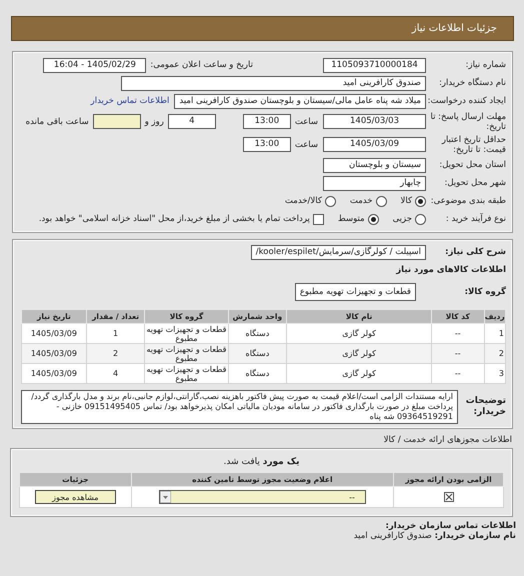  What do you see at coordinates (94, 65) in the screenshot?
I see `text-field: 1405/02/29 - 16:04` at bounding box center [94, 65].